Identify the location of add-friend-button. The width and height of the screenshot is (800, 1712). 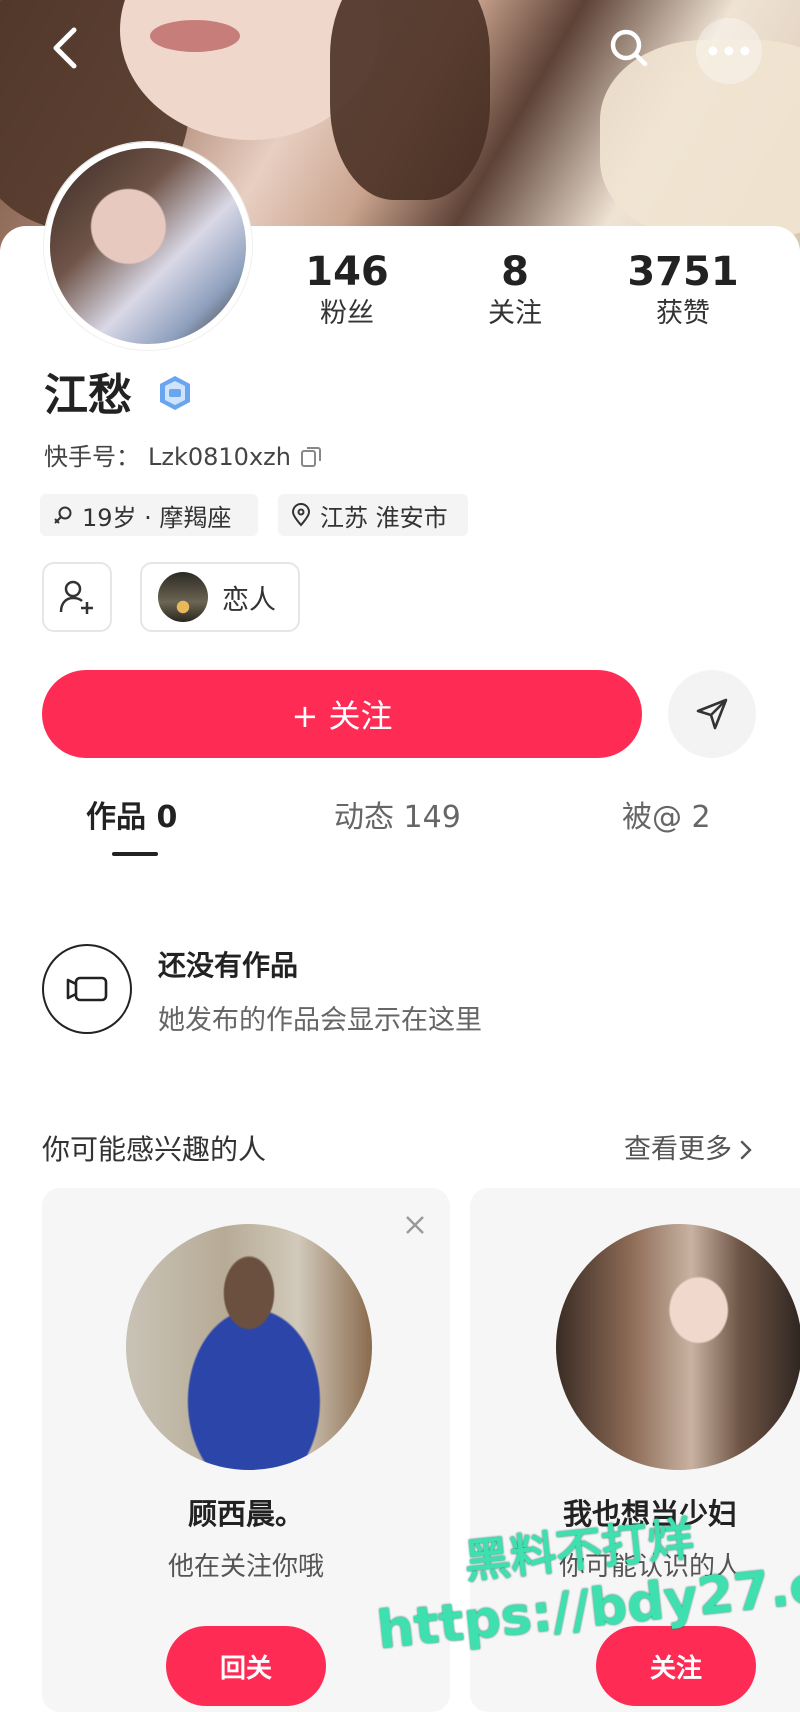
(77, 597).